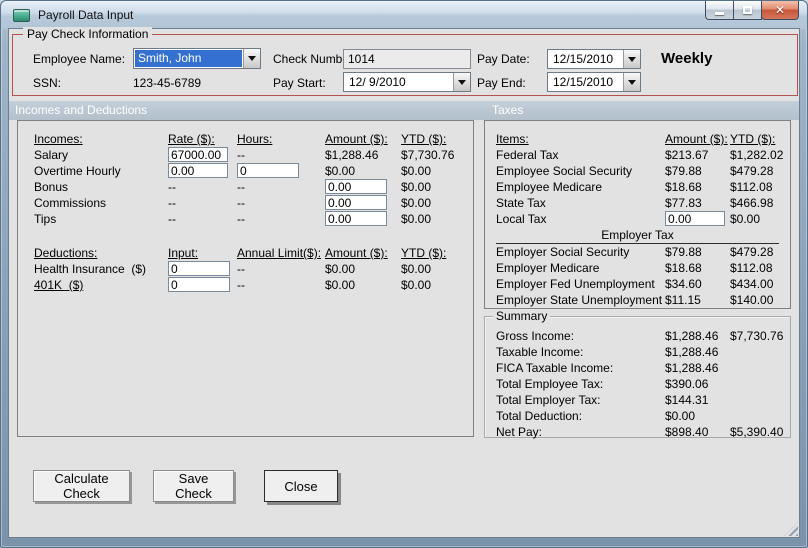 The height and width of the screenshot is (548, 808). What do you see at coordinates (86, 15) in the screenshot?
I see `window-title: Payroll Data Input` at bounding box center [86, 15].